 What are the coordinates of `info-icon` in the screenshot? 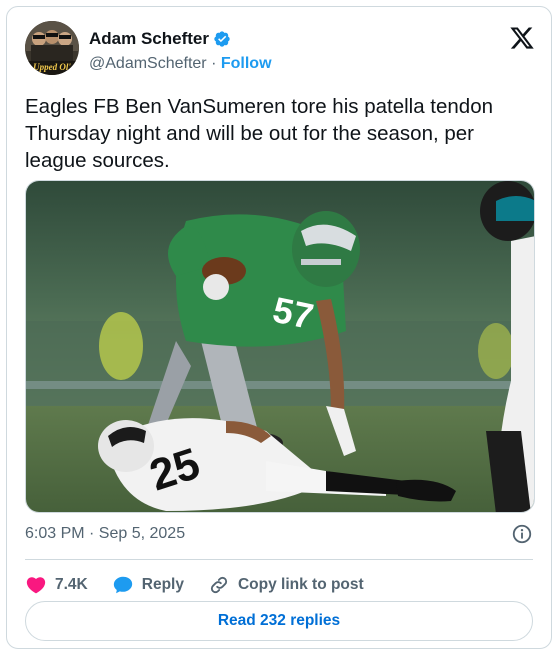 It's located at (522, 534).